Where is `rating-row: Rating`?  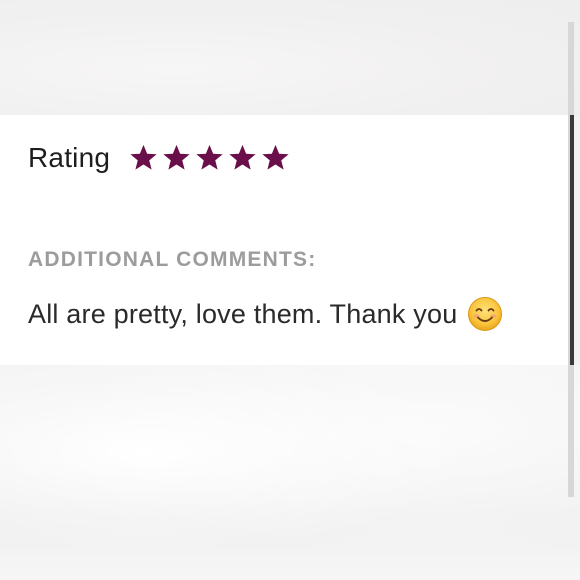
rating-row: Rating is located at coordinates (159, 158).